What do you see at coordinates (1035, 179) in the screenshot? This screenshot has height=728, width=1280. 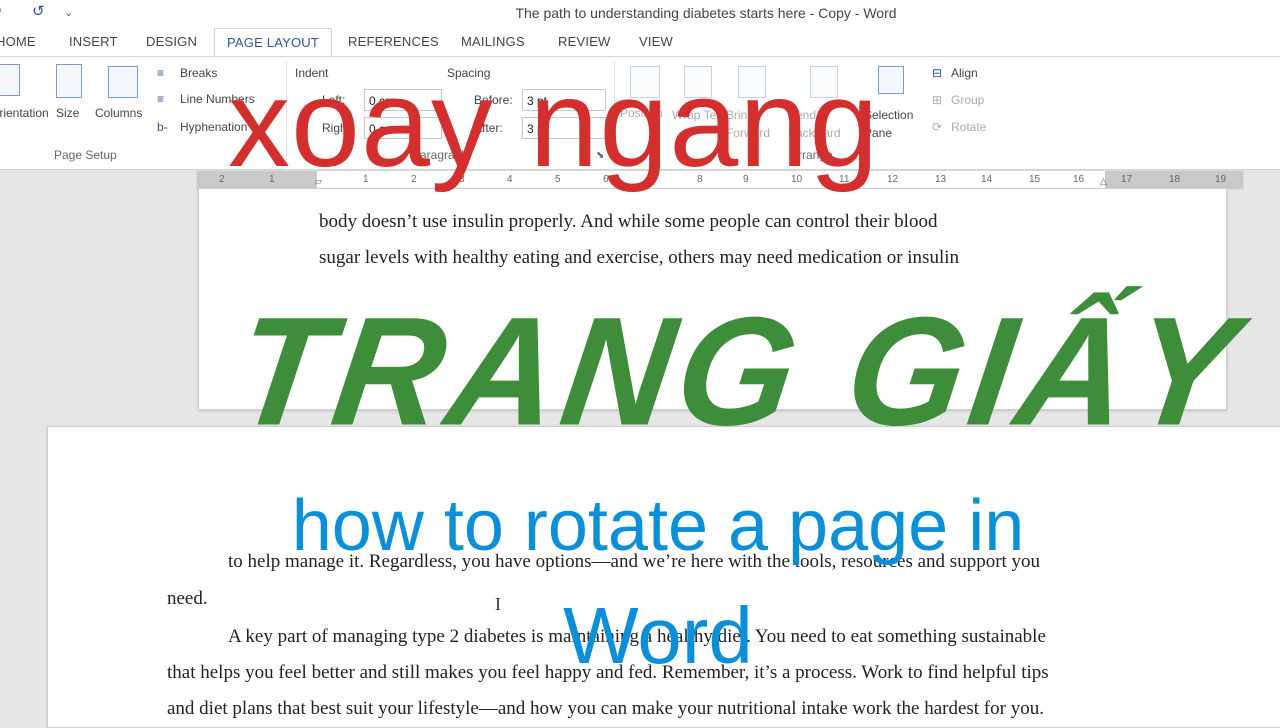 I see `ruler-tick: 15` at bounding box center [1035, 179].